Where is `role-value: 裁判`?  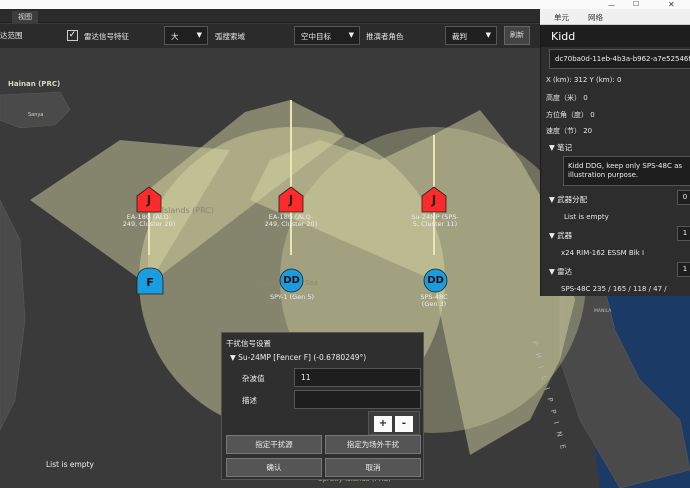 role-value: 裁判 is located at coordinates (459, 36).